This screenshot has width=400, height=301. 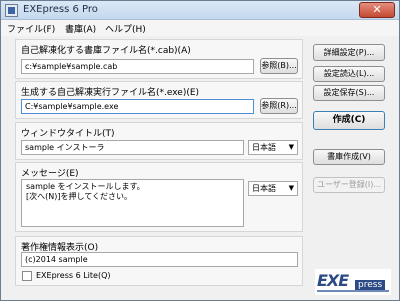 What do you see at coordinates (68, 134) in the screenshot?
I see `window-title-label: ウィンドウタイトル(T)` at bounding box center [68, 134].